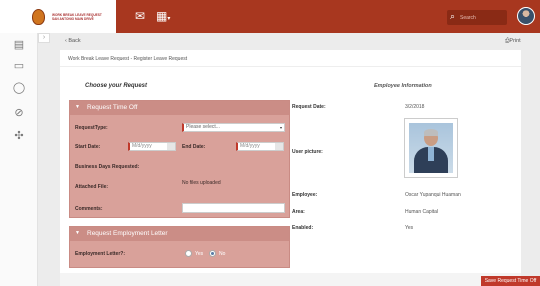 The image size is (540, 286). I want to click on business-days-label: Business Days Requested:, so click(107, 167).